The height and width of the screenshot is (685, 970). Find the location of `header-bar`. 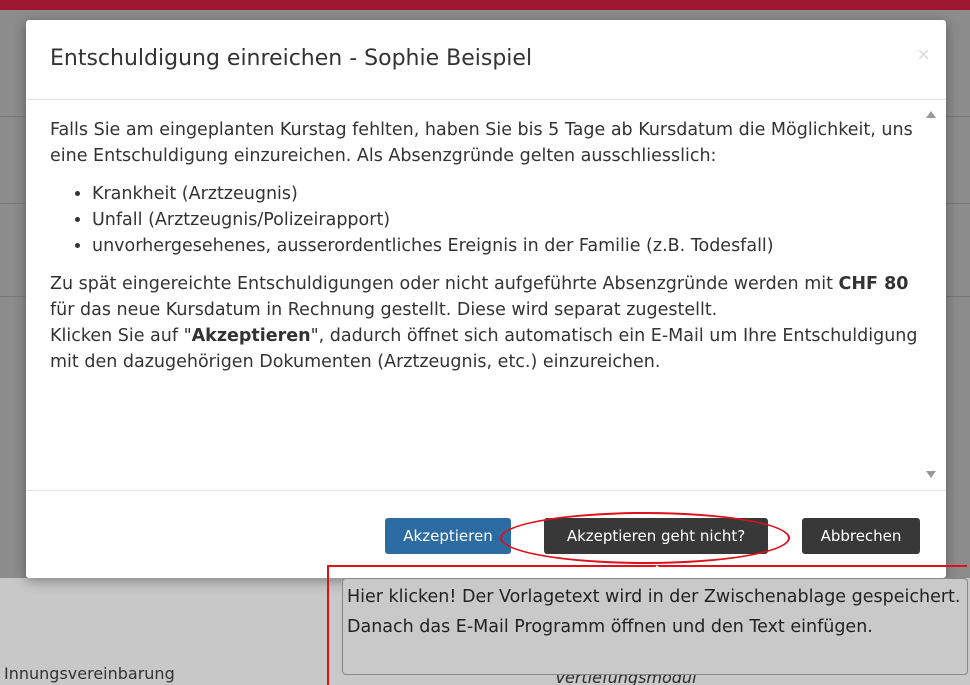

header-bar is located at coordinates (485, 5).